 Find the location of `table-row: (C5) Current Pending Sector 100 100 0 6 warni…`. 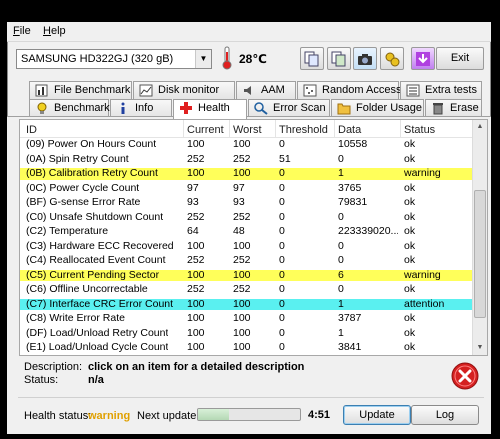

table-row: (C5) Current Pending Sector 100 100 0 6 warni… is located at coordinates (246, 275).